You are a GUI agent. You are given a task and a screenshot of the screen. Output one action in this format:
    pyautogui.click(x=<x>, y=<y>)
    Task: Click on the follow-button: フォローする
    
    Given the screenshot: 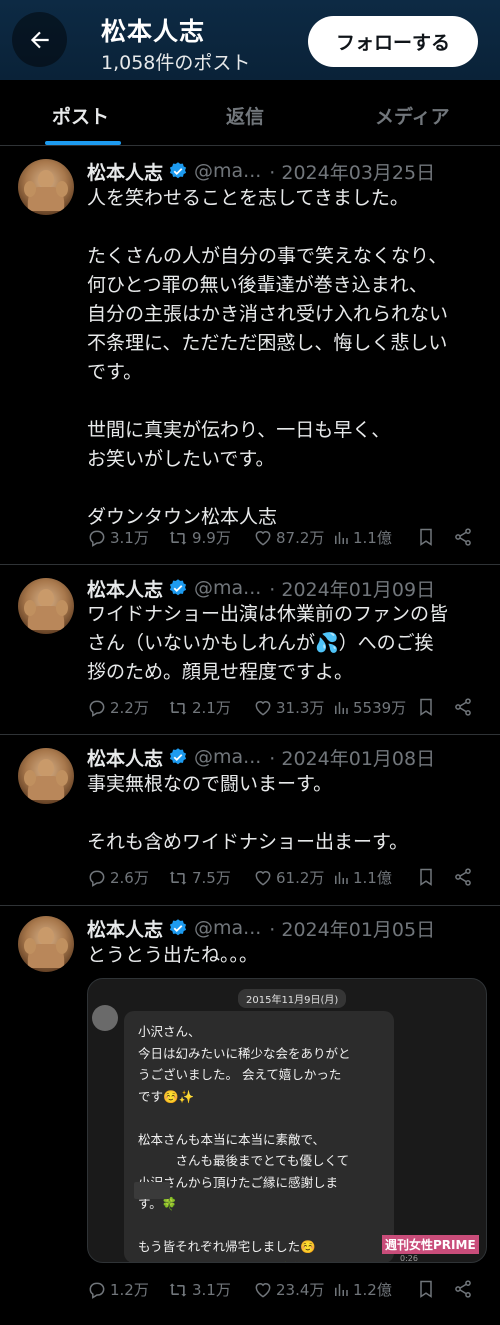 What is the action you would take?
    pyautogui.click(x=393, y=41)
    